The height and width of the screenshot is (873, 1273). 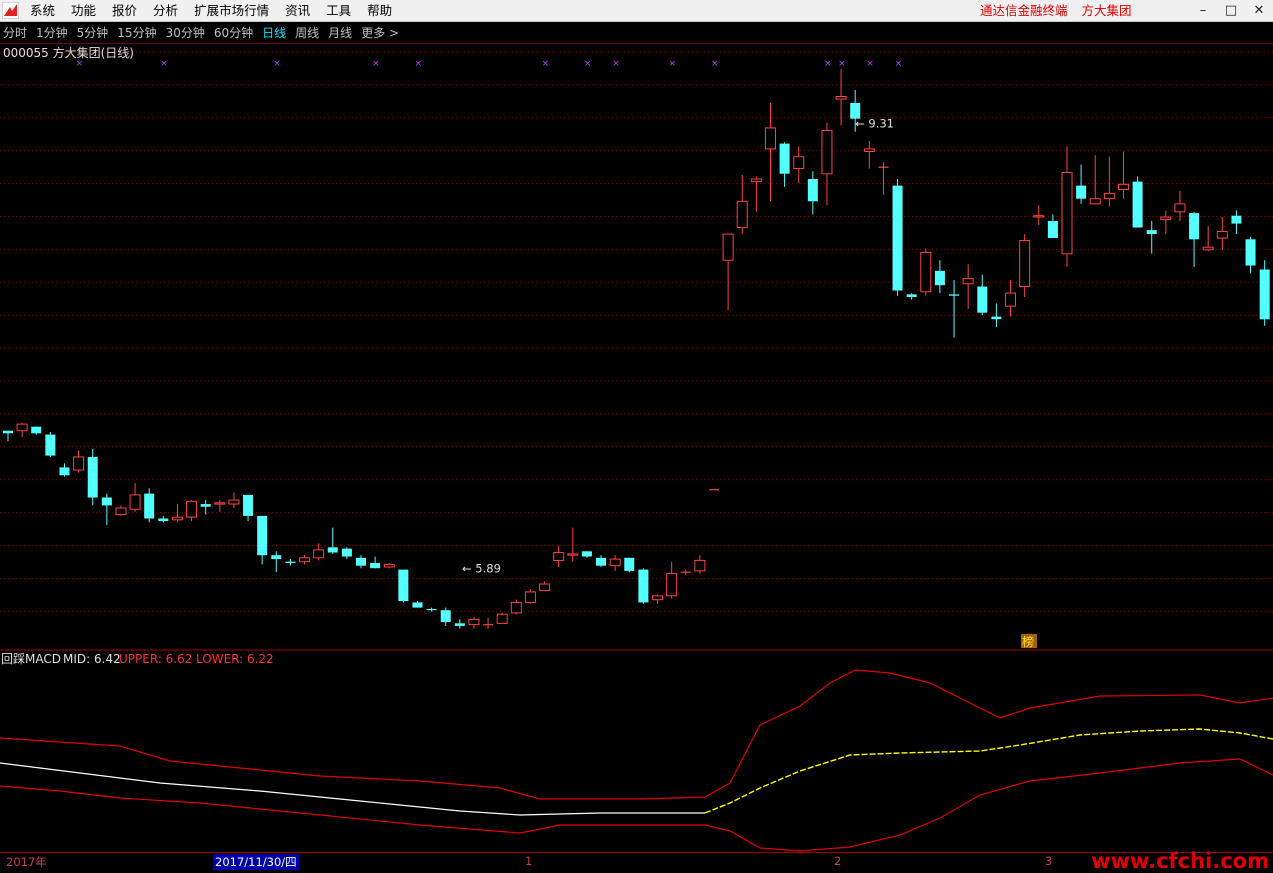 I want to click on close-icon: ✕, so click(x=1259, y=10).